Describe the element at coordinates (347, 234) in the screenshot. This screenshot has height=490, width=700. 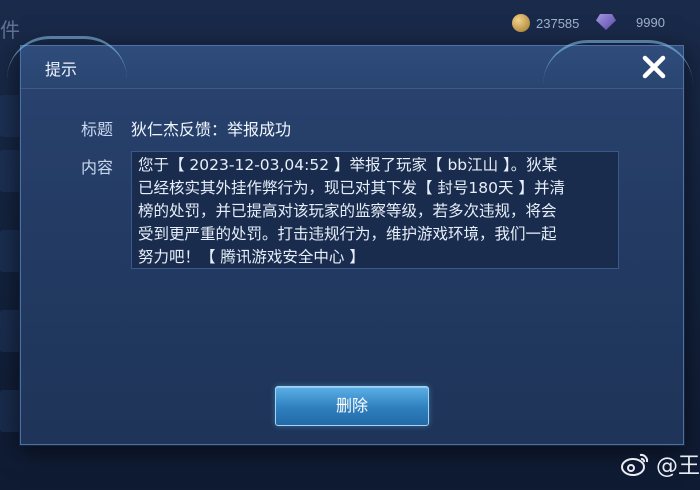
I see `content-line: 受到更严重的处罚。打击违规行为，维护游戏环境，我们一起` at that location.